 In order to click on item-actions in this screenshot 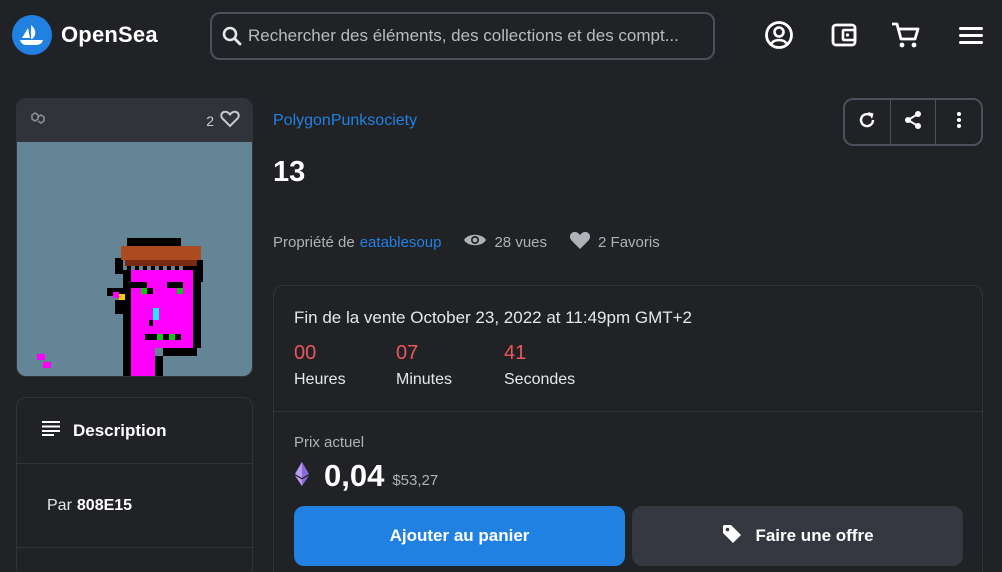, I will do `click(913, 122)`.